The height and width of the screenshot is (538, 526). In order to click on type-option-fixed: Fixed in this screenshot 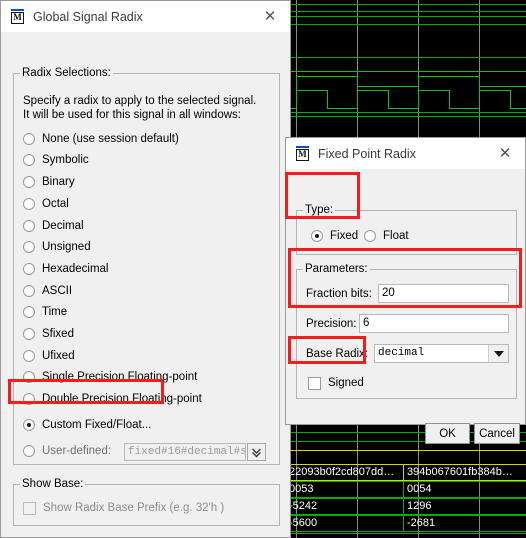, I will do `click(334, 236)`.